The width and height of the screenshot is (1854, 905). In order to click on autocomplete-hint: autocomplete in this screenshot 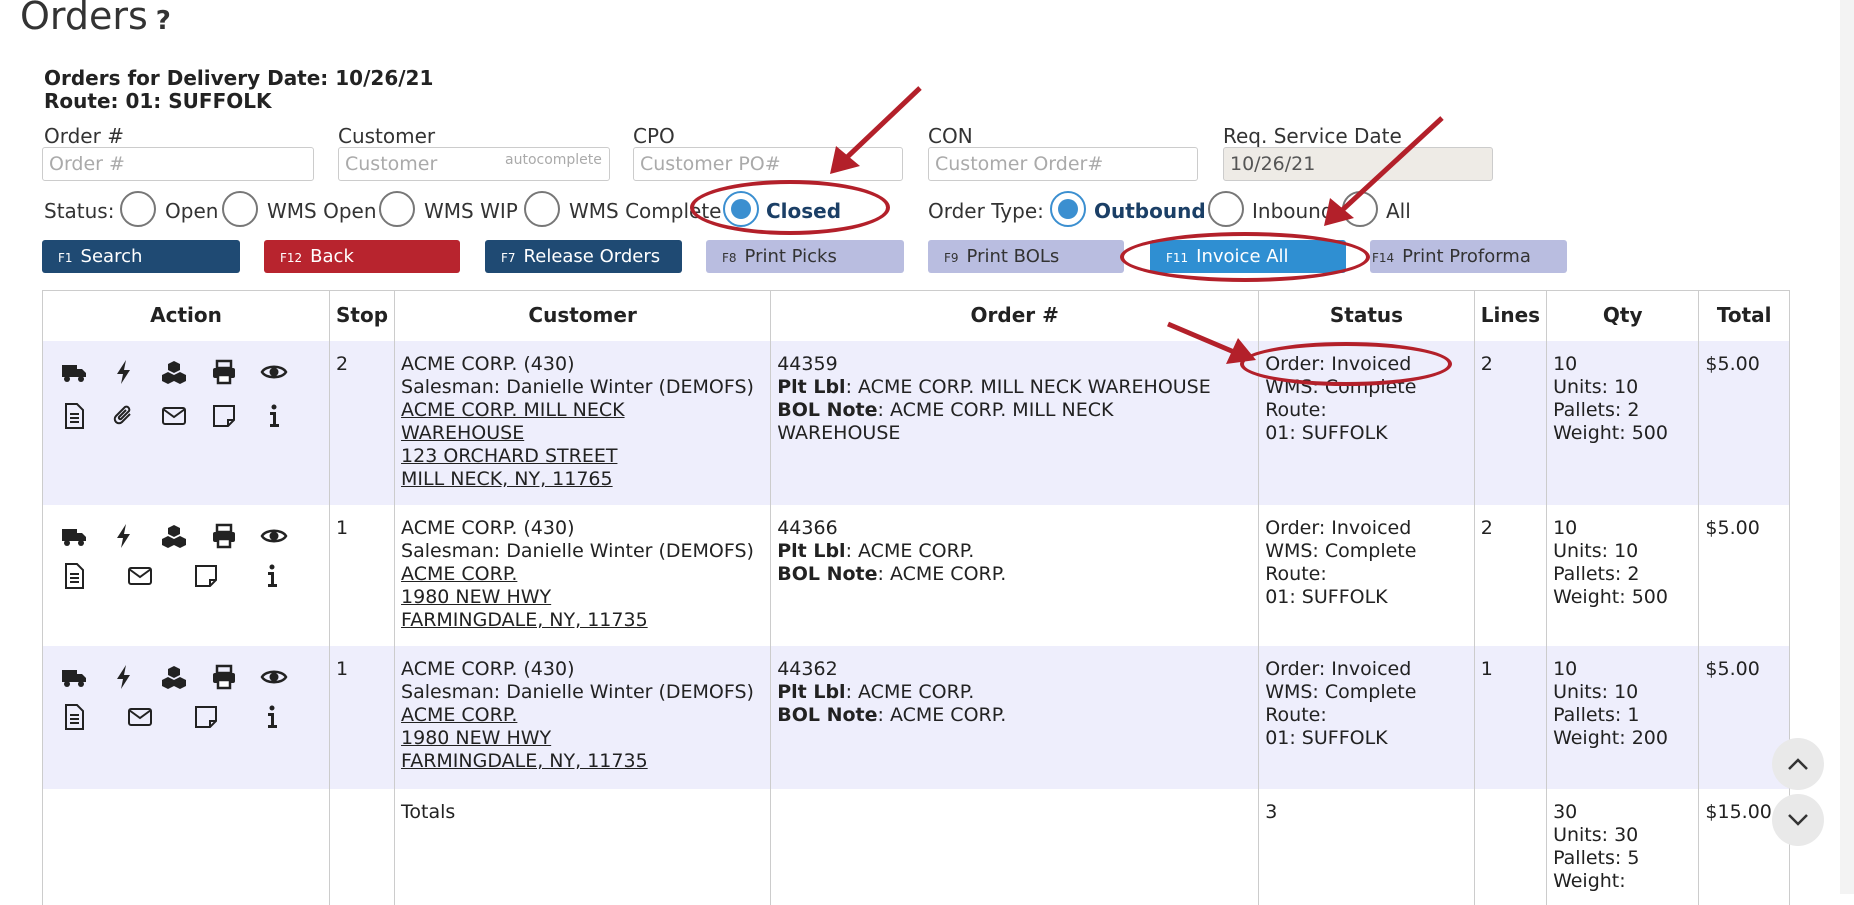, I will do `click(553, 160)`.